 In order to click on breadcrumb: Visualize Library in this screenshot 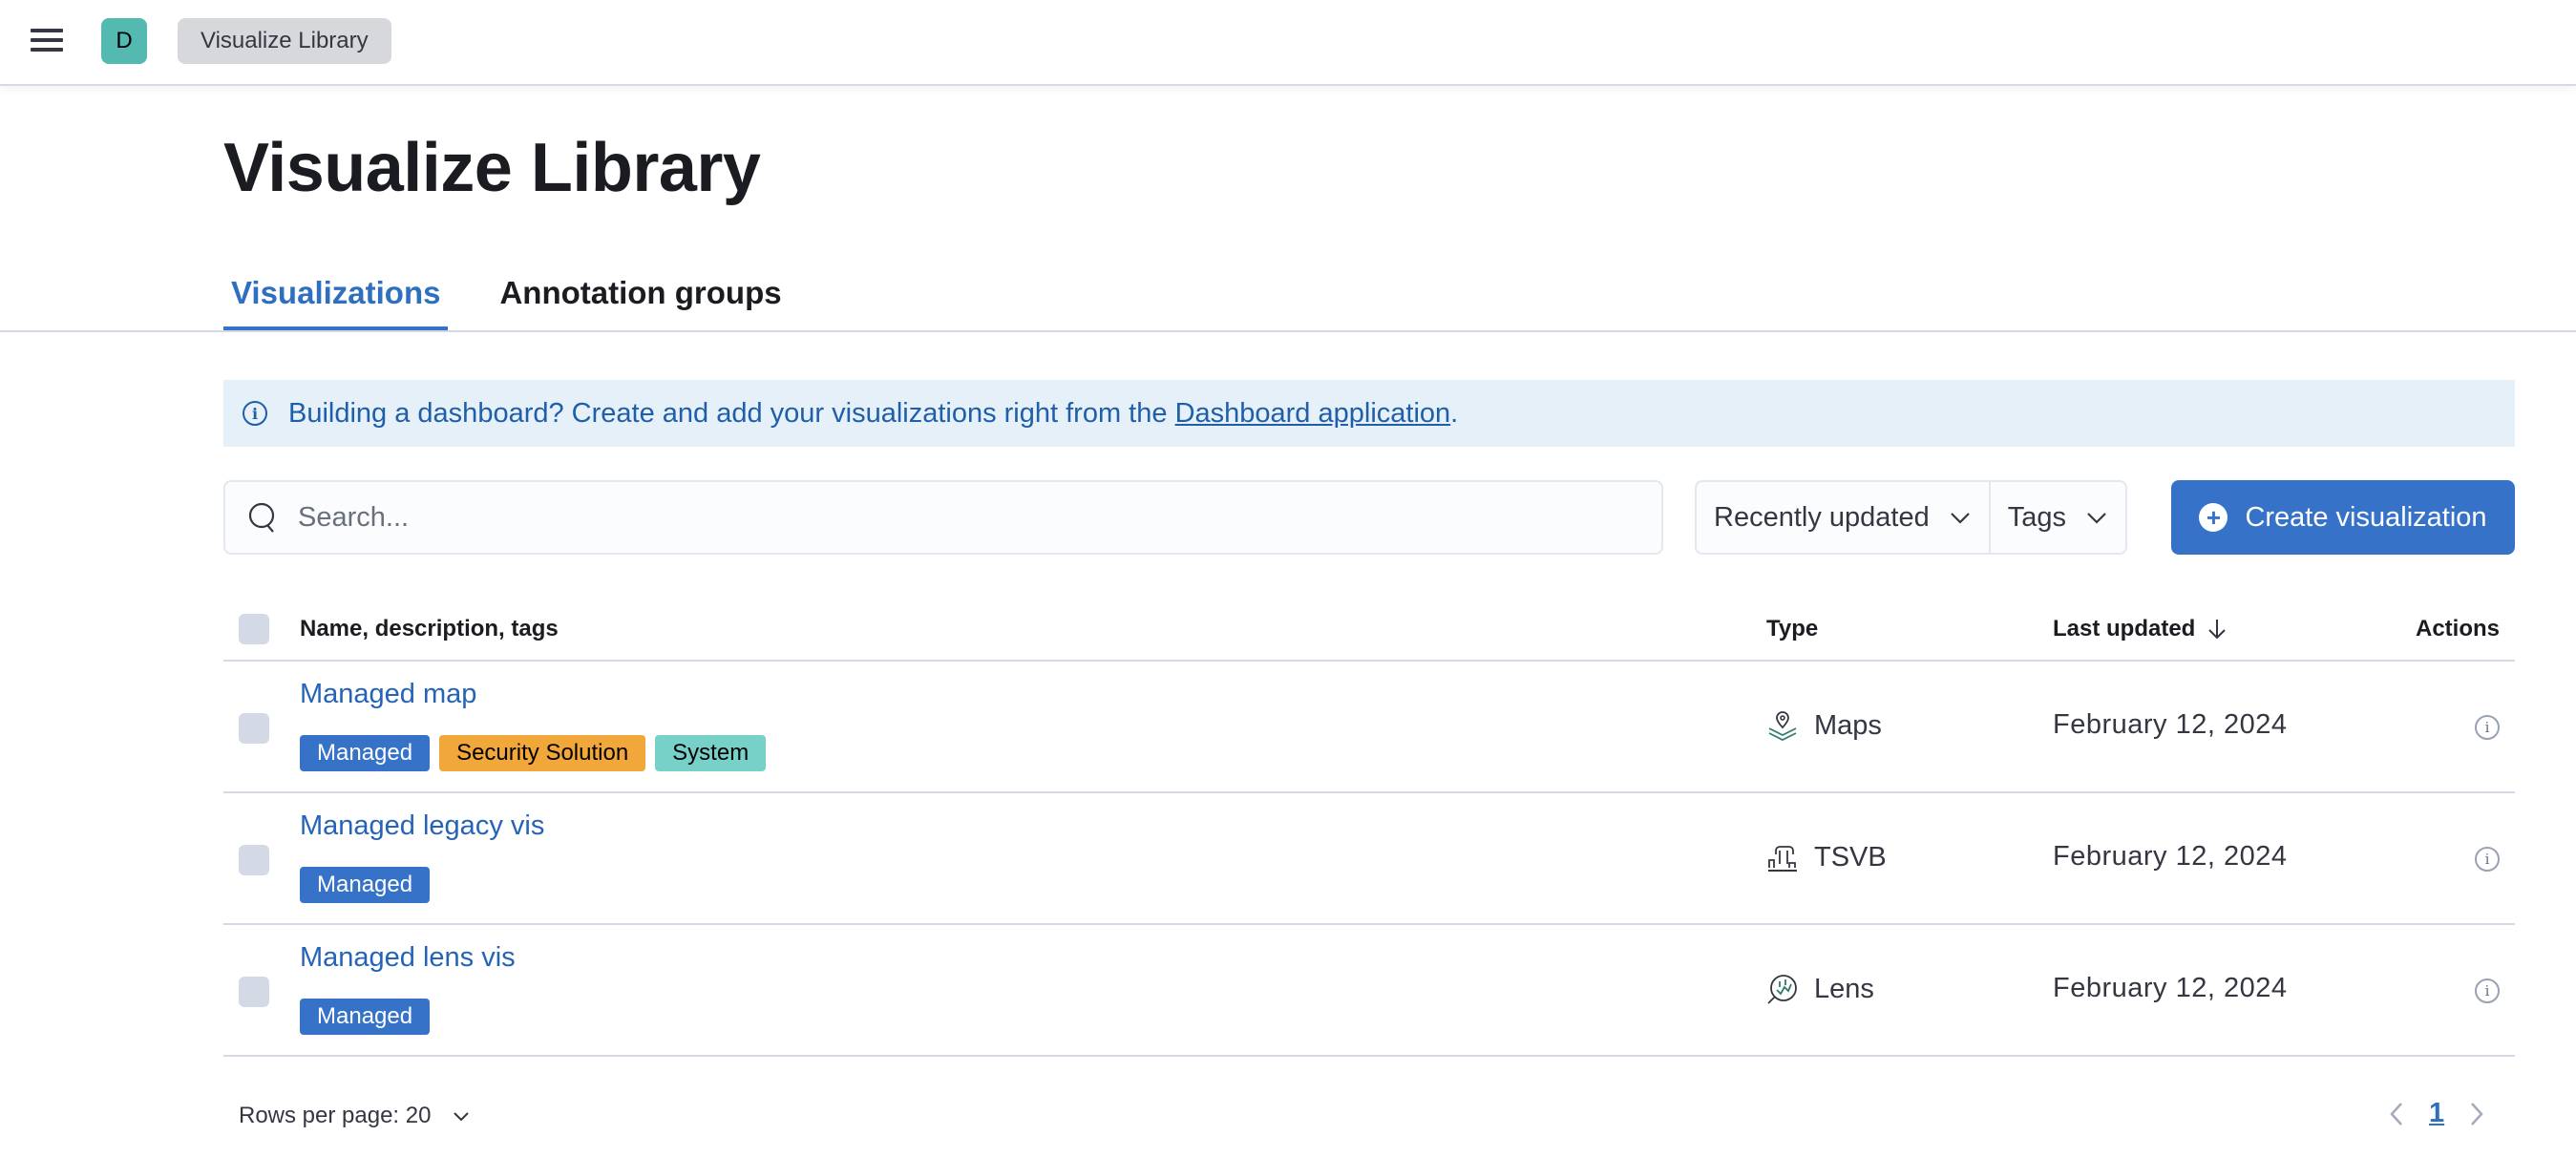, I will do `click(284, 41)`.